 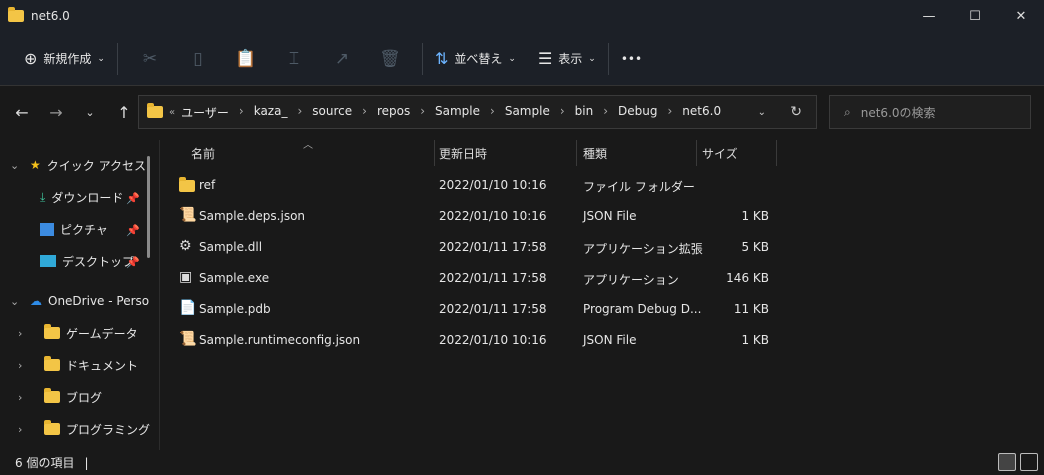 What do you see at coordinates (294, 59) in the screenshot?
I see `rename-icon: ⌶` at bounding box center [294, 59].